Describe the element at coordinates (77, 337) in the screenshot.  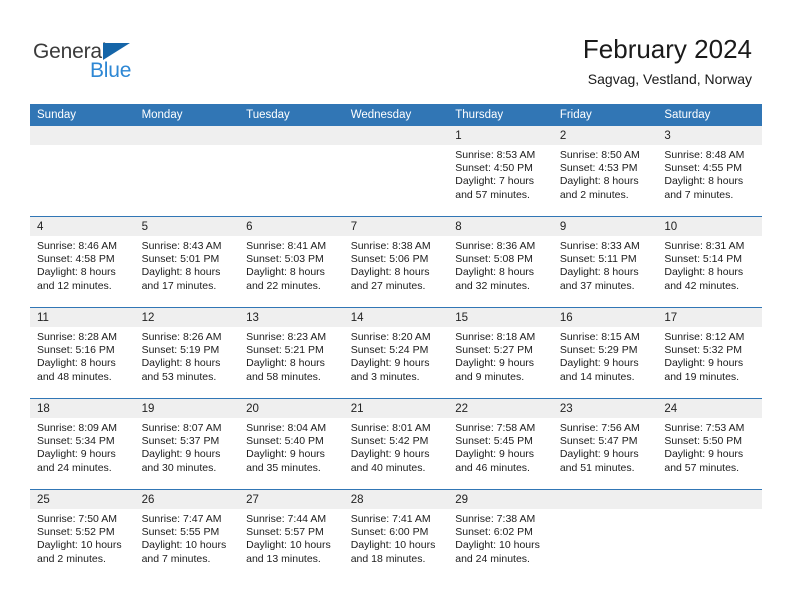
I see `sunrise-text: Sunrise: 8:28 AM` at that location.